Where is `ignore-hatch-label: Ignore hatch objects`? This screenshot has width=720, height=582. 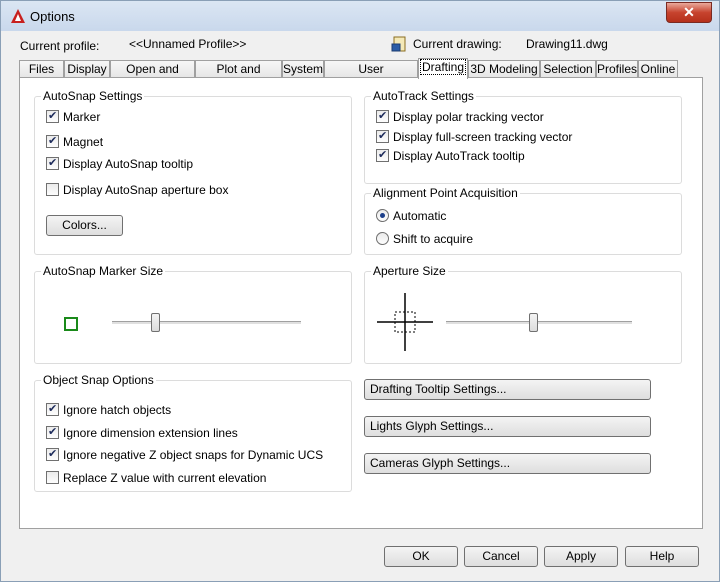
ignore-hatch-label: Ignore hatch objects is located at coordinates (117, 410).